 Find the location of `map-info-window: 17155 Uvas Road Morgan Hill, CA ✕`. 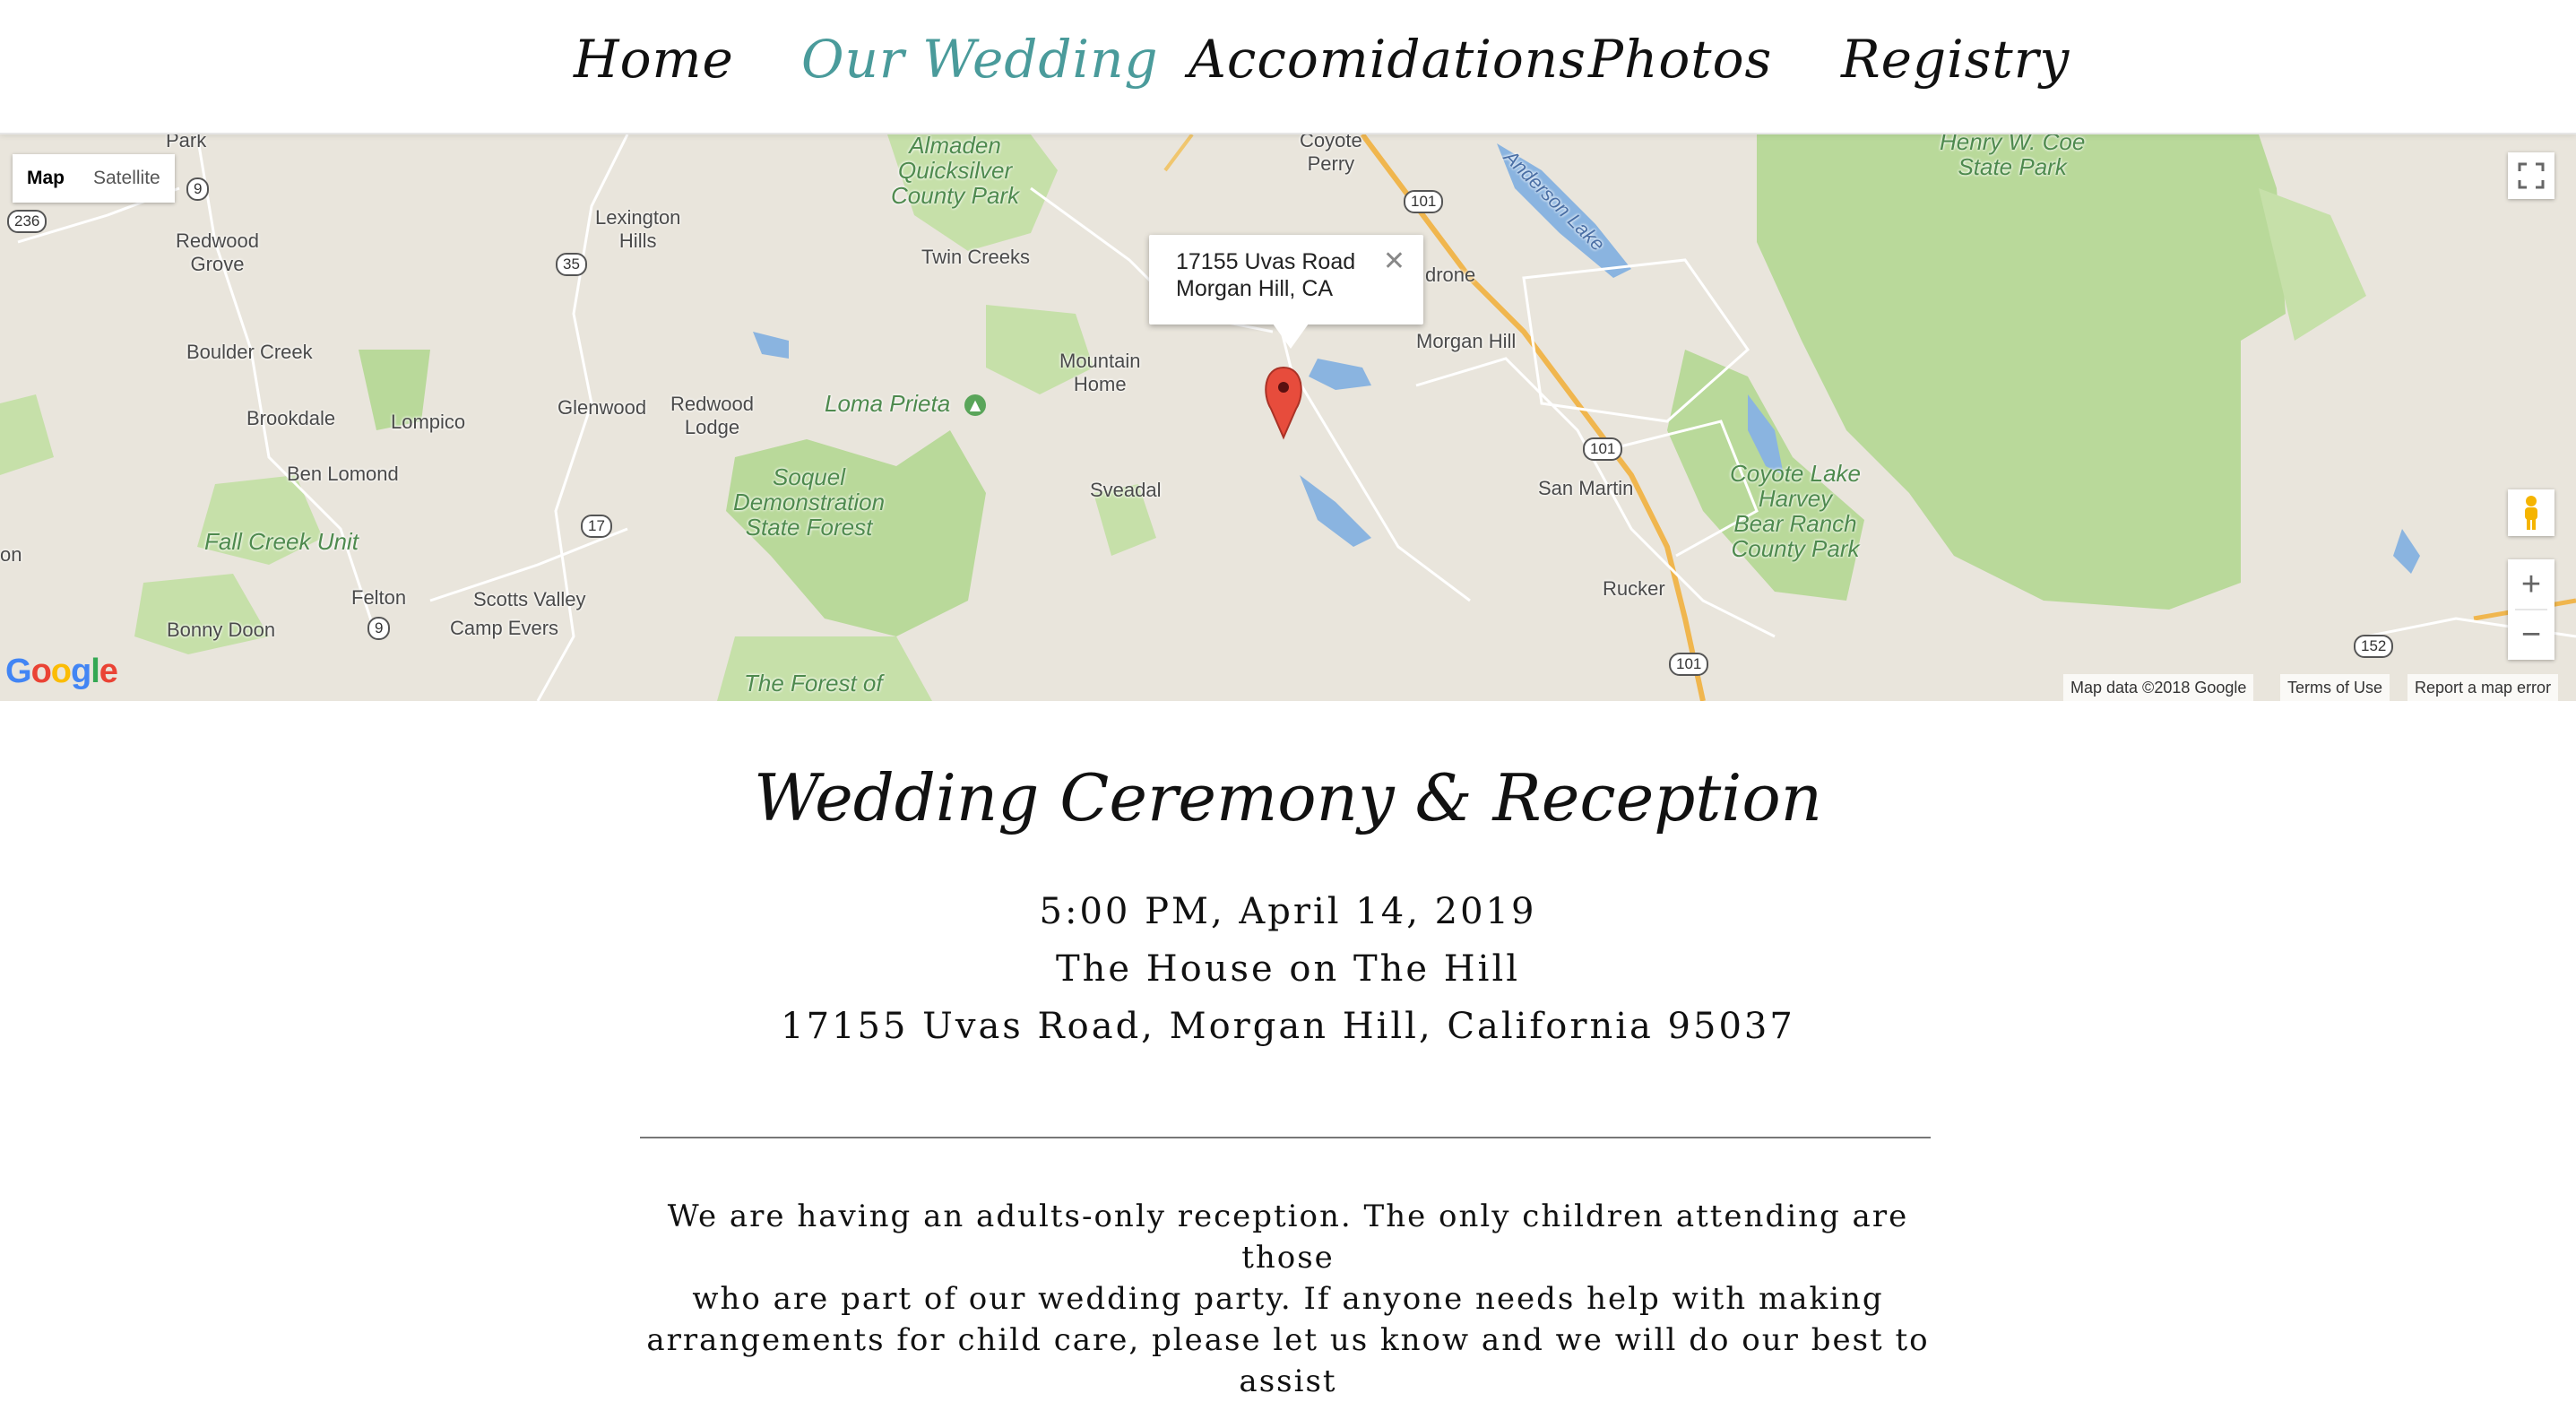

map-info-window: 17155 Uvas Road Morgan Hill, CA ✕ is located at coordinates (1286, 292).